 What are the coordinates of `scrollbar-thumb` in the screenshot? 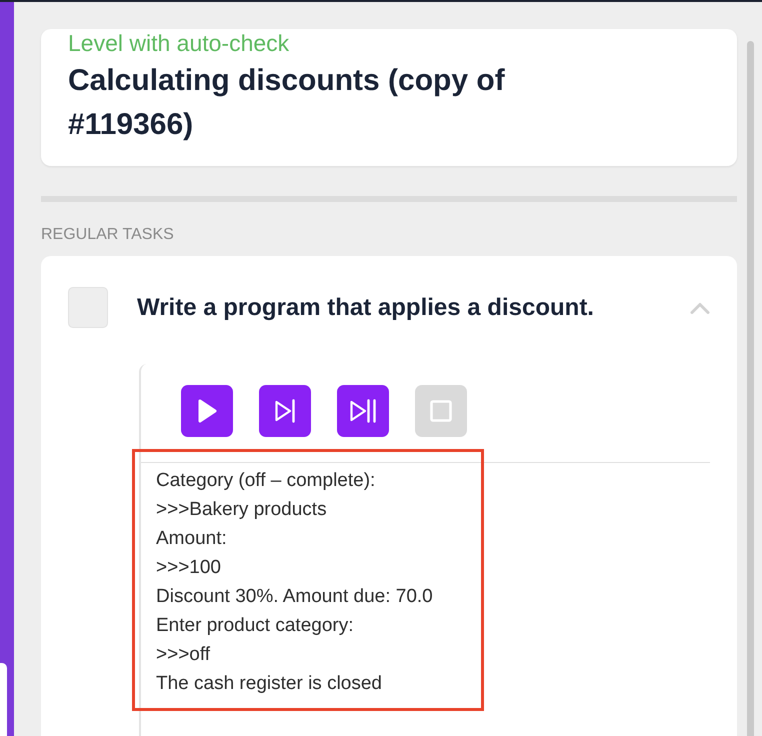 It's located at (750, 388).